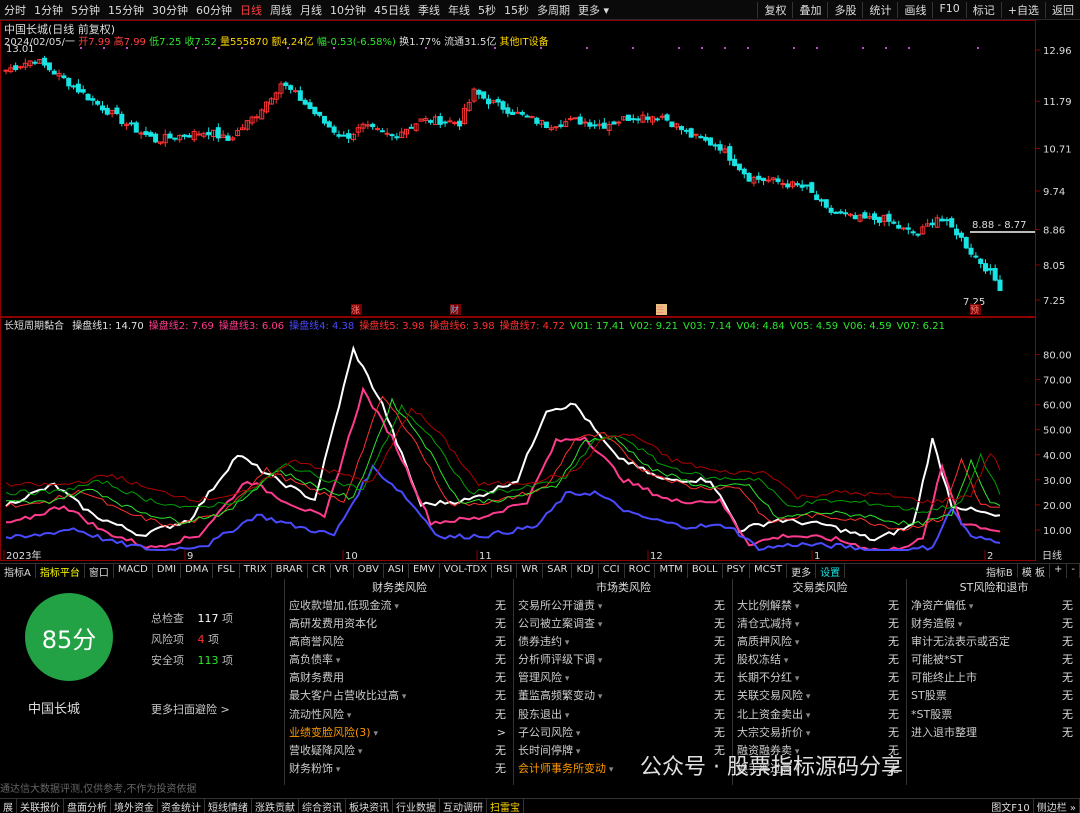  Describe the element at coordinates (399, 624) in the screenshot. I see `risk-row: 高研发费用资本化 无` at that location.